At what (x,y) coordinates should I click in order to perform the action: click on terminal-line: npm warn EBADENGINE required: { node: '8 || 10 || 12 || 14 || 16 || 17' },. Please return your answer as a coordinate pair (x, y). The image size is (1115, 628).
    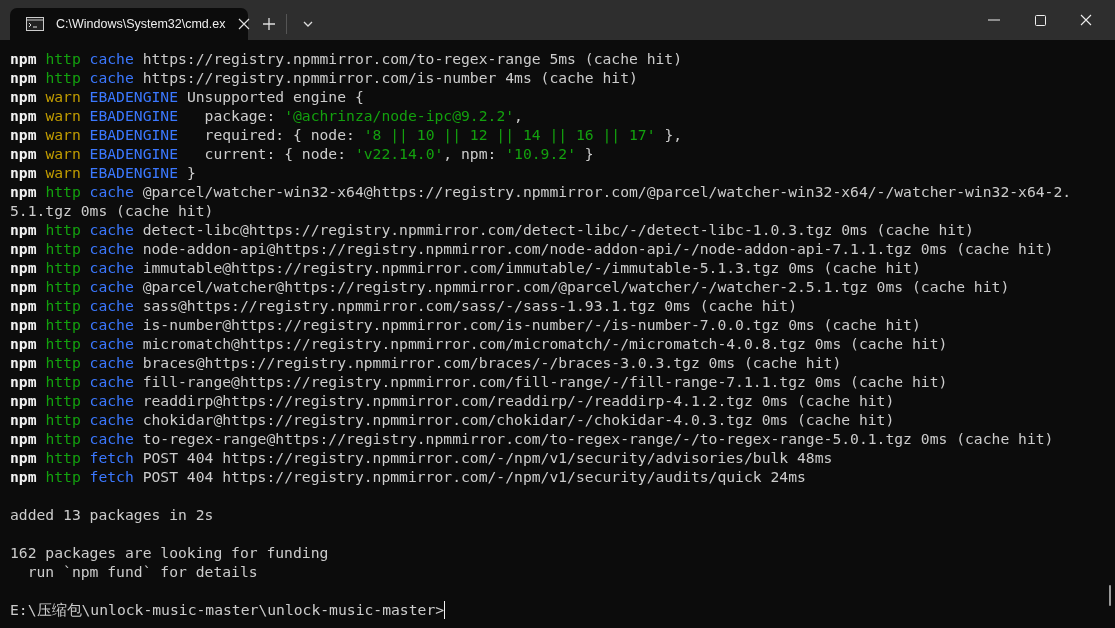
    Looking at the image, I should click on (347, 134).